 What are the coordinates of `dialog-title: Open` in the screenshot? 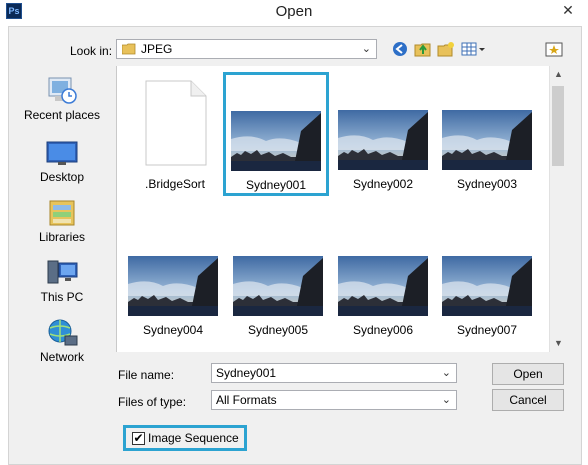 It's located at (294, 11).